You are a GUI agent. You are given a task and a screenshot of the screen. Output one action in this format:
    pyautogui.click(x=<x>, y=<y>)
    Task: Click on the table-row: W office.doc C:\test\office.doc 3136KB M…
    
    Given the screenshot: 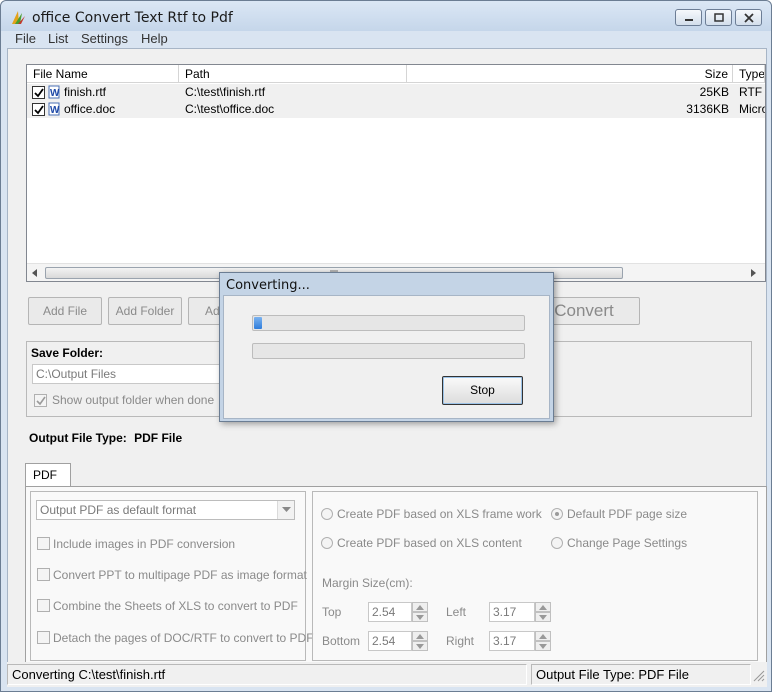 What is the action you would take?
    pyautogui.click(x=396, y=109)
    